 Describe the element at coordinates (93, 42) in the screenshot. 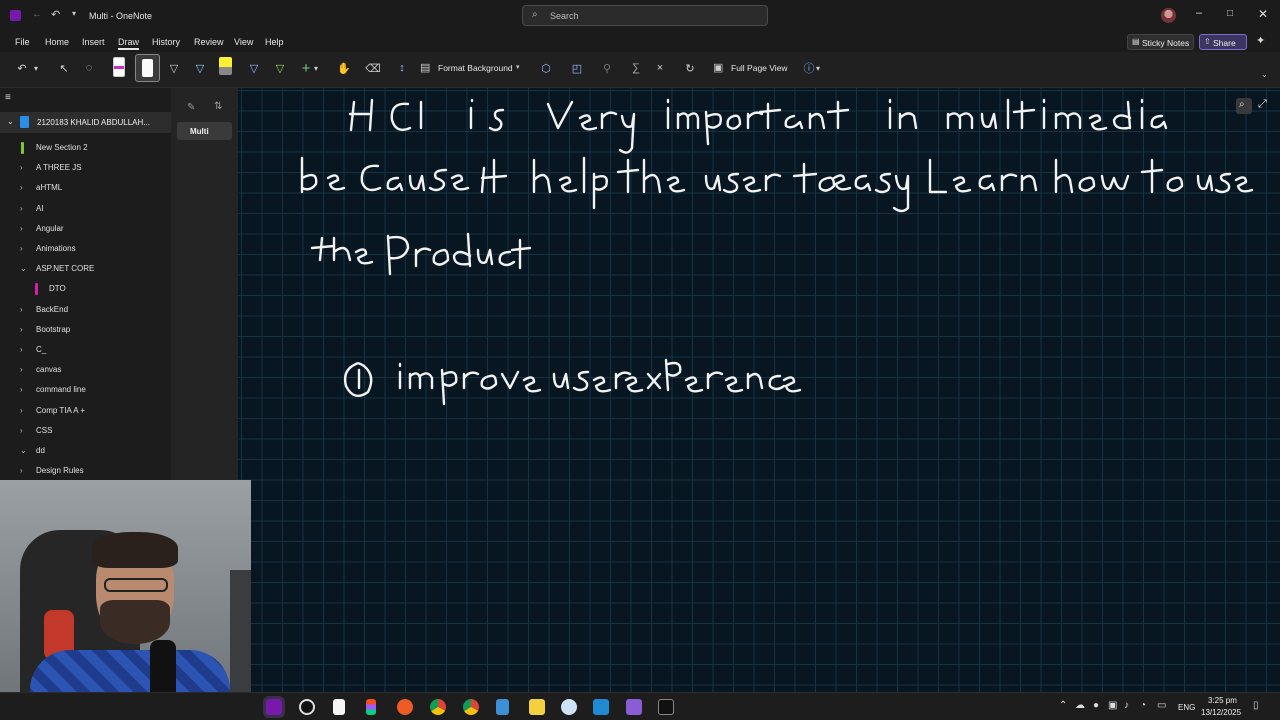

I see `menu-insert: Insert` at that location.